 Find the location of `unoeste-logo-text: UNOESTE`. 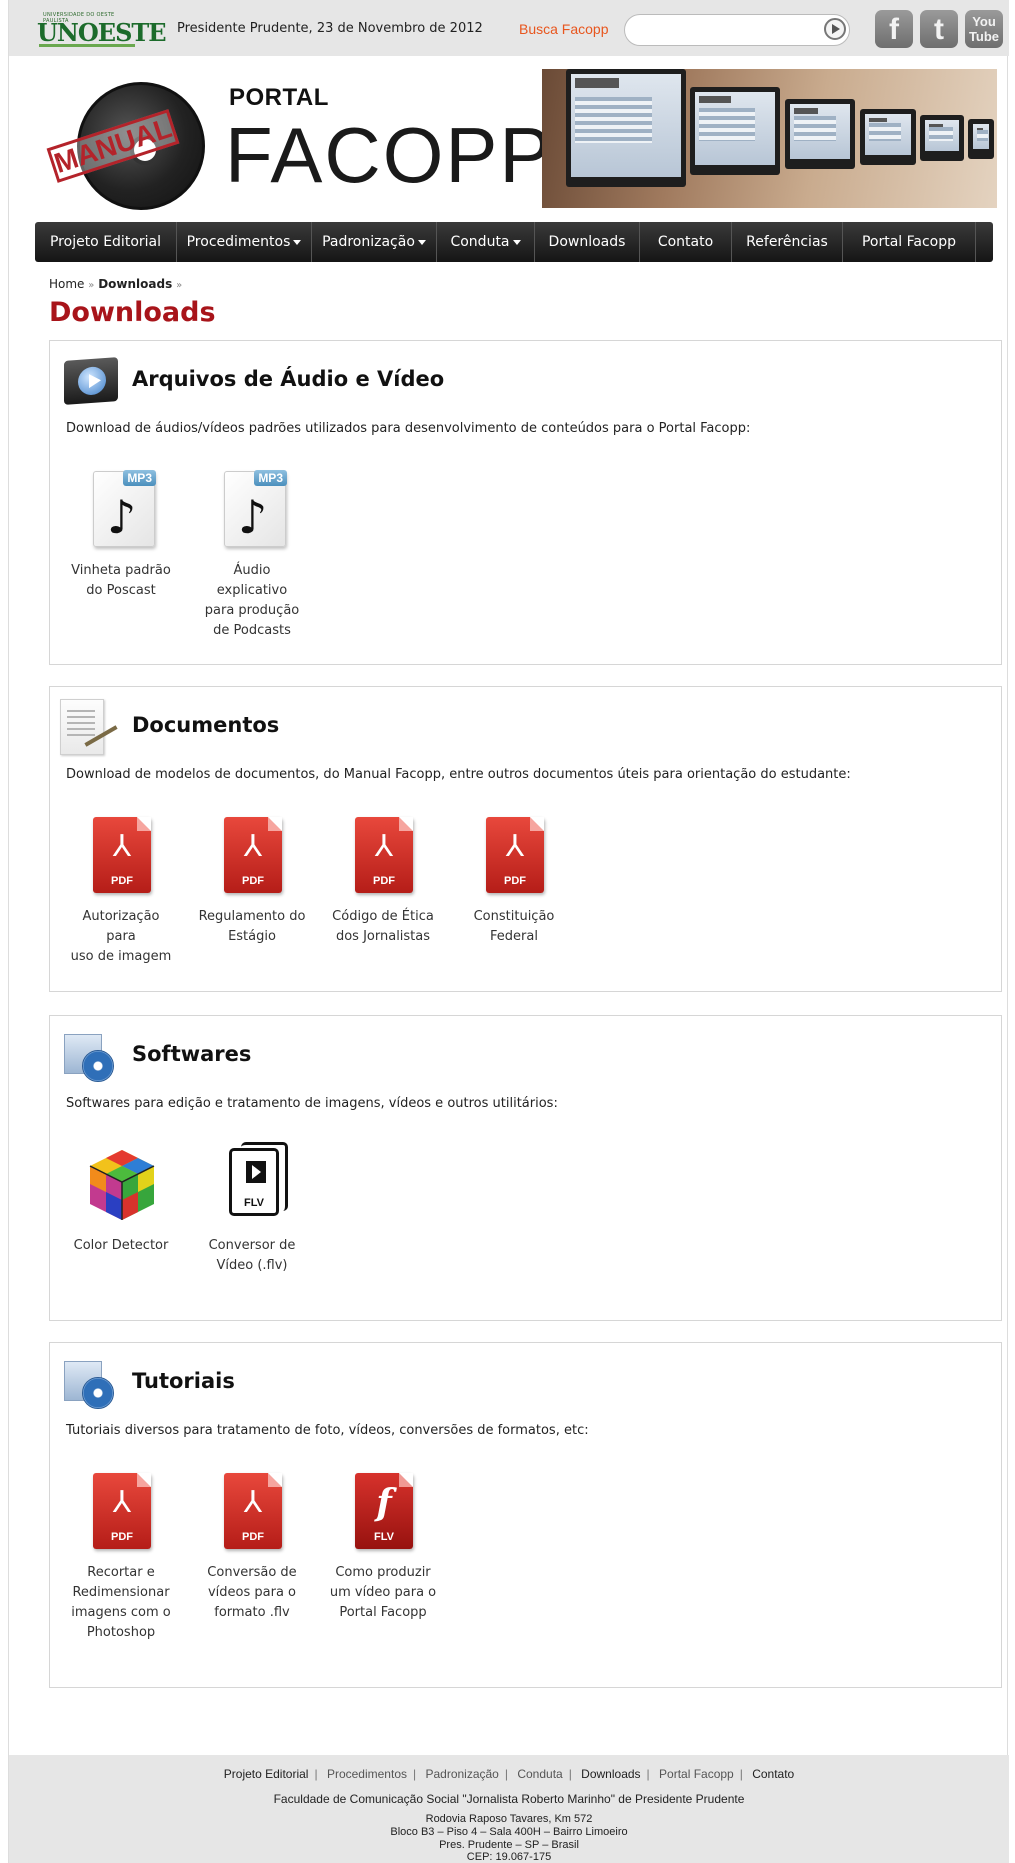

unoeste-logo-text: UNOESTE is located at coordinates (102, 32).